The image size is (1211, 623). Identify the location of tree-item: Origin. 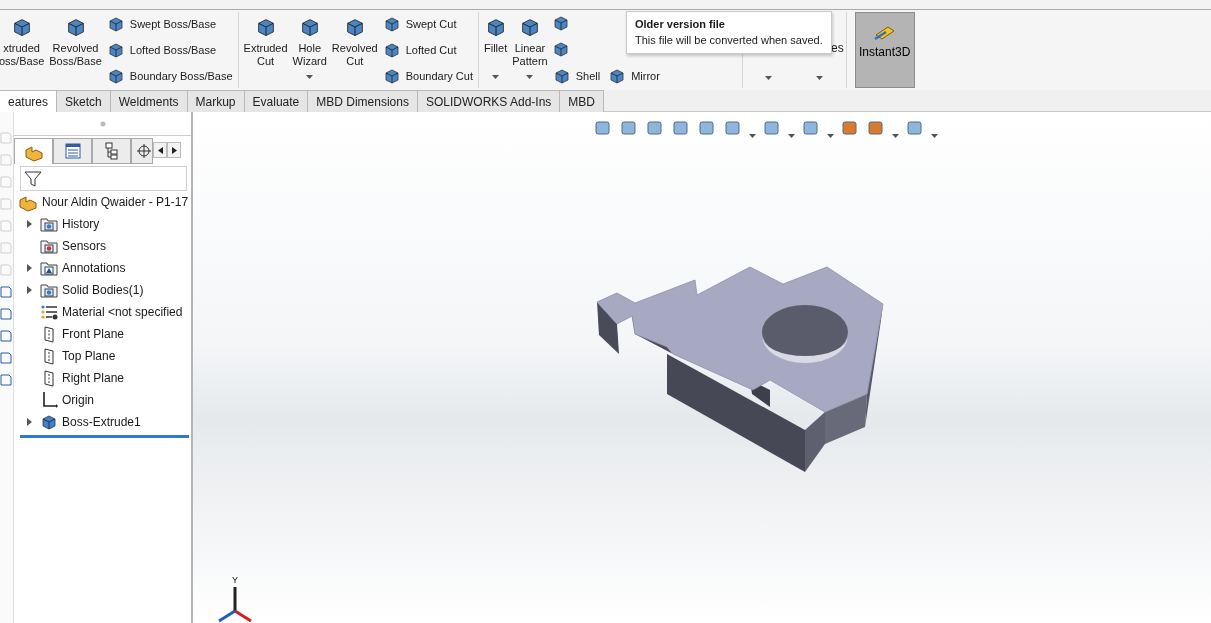
(78, 400).